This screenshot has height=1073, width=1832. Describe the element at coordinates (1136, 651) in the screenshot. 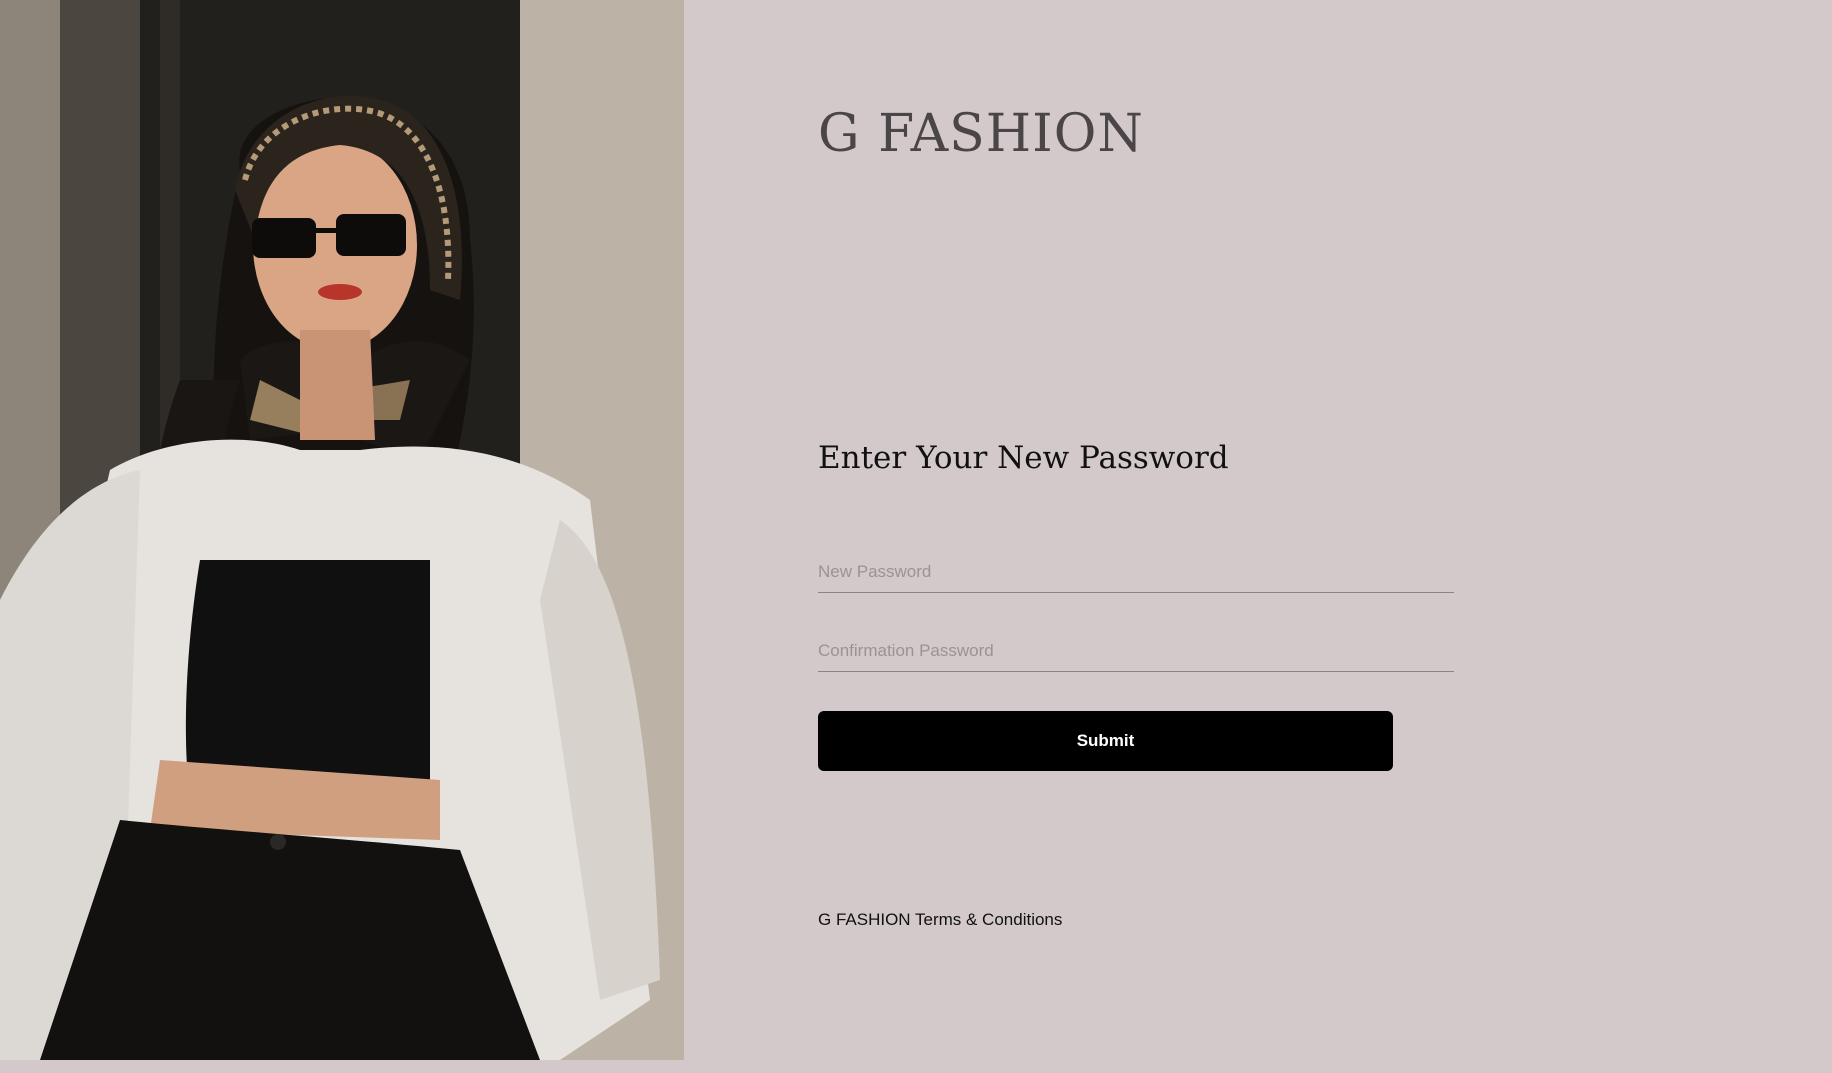

I see `confirm-password-input` at that location.